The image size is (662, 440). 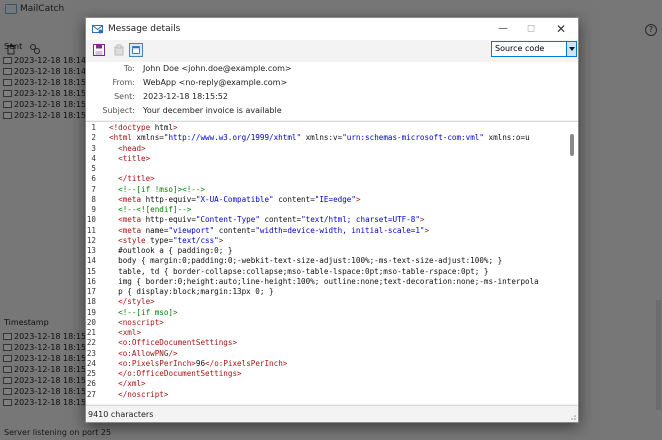 I want to click on dialog-titlebar: Message details — ◻ ✕, so click(x=332, y=29).